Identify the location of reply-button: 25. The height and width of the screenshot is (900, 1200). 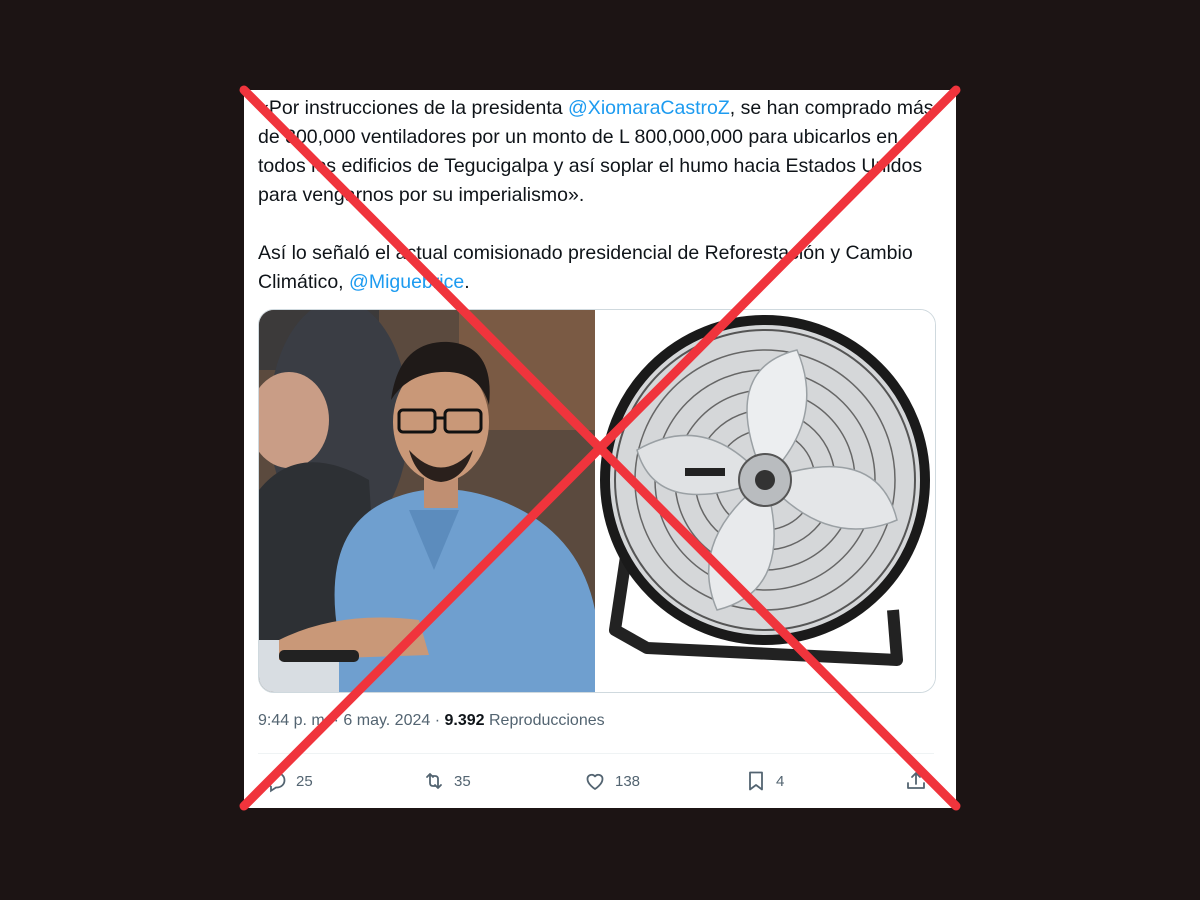
(288, 781).